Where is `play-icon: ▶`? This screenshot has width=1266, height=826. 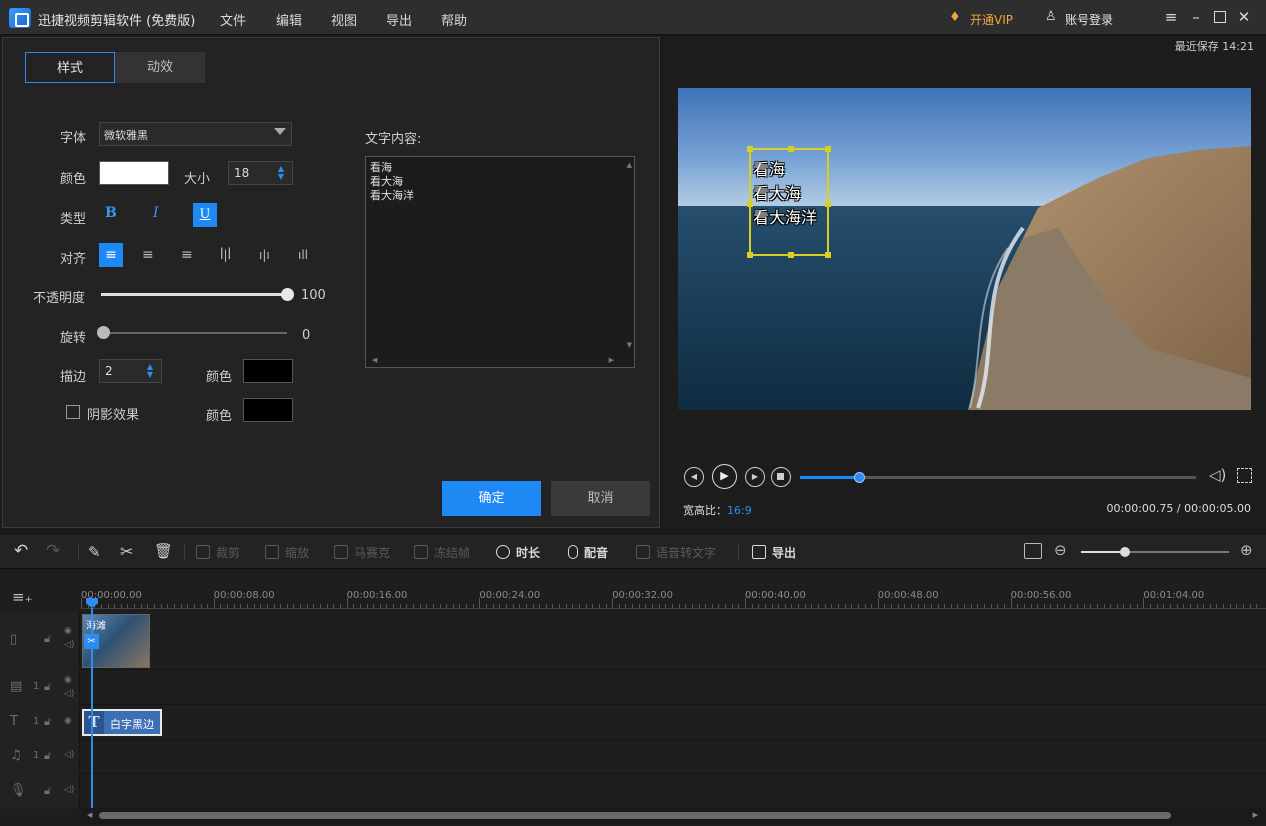 play-icon: ▶ is located at coordinates (724, 476).